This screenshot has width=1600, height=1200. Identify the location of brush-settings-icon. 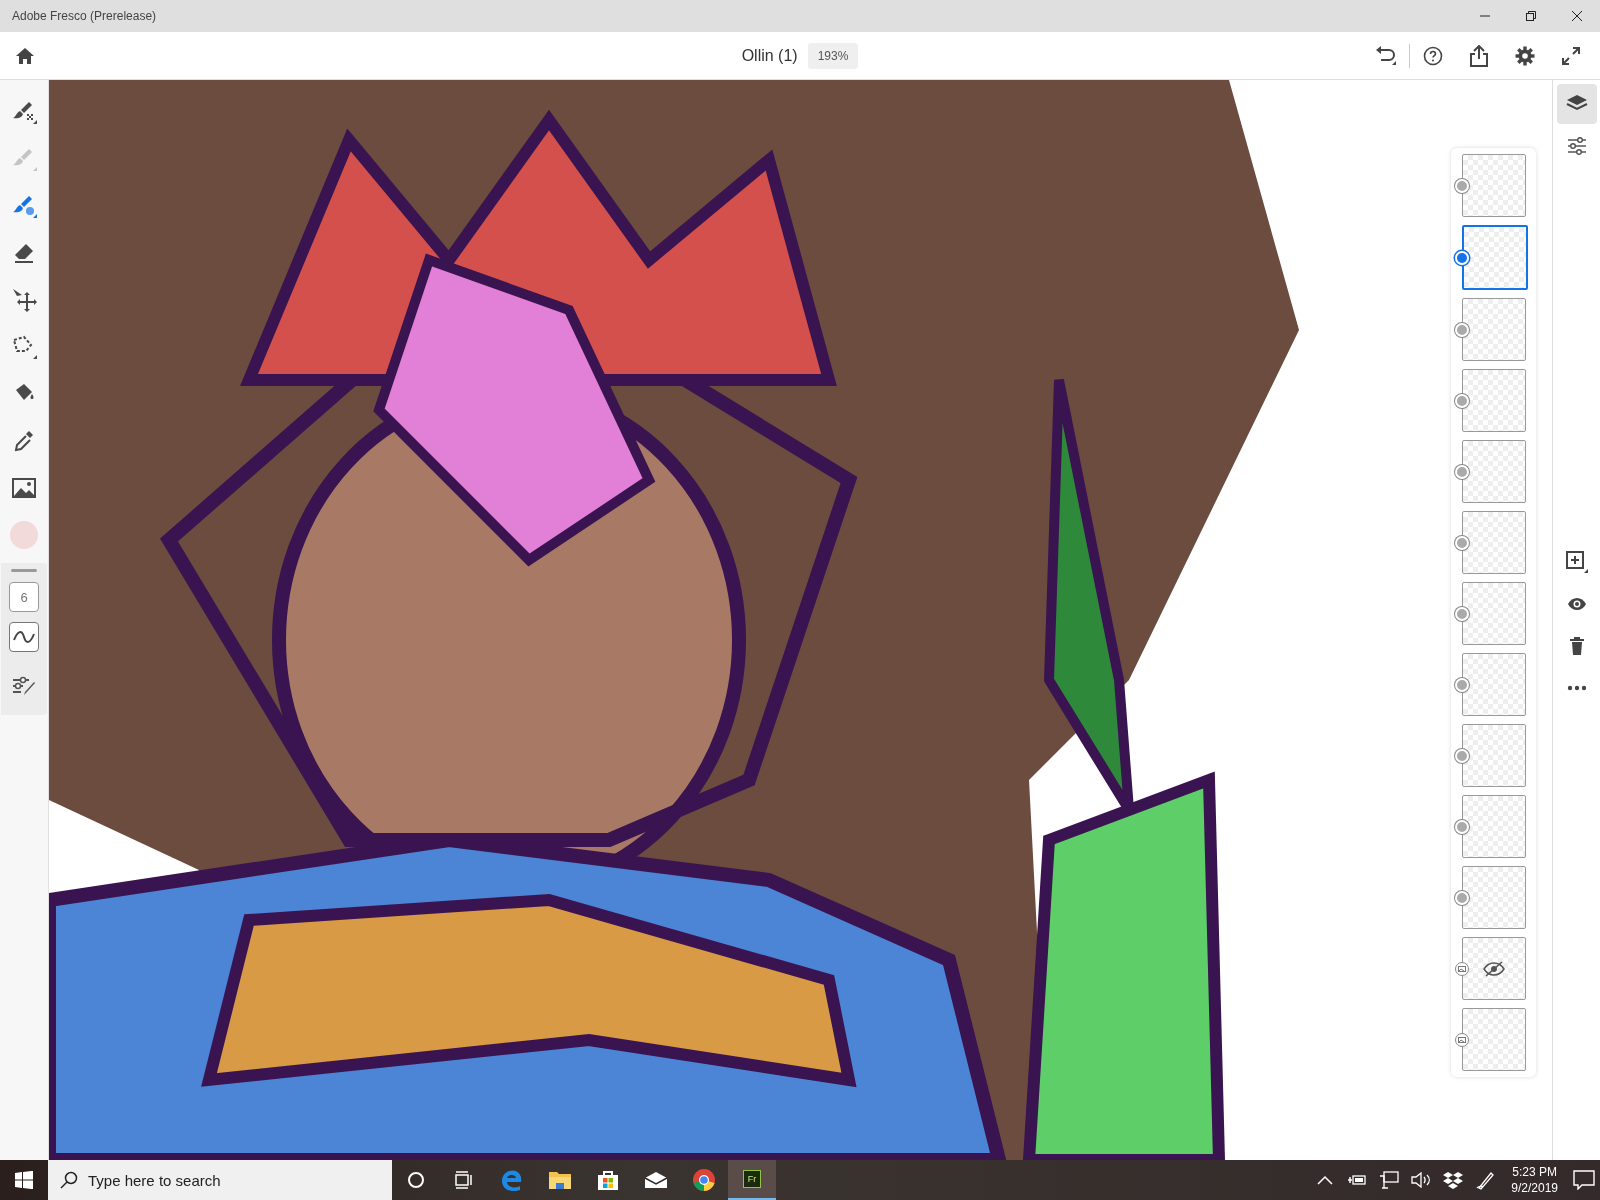
(24, 685).